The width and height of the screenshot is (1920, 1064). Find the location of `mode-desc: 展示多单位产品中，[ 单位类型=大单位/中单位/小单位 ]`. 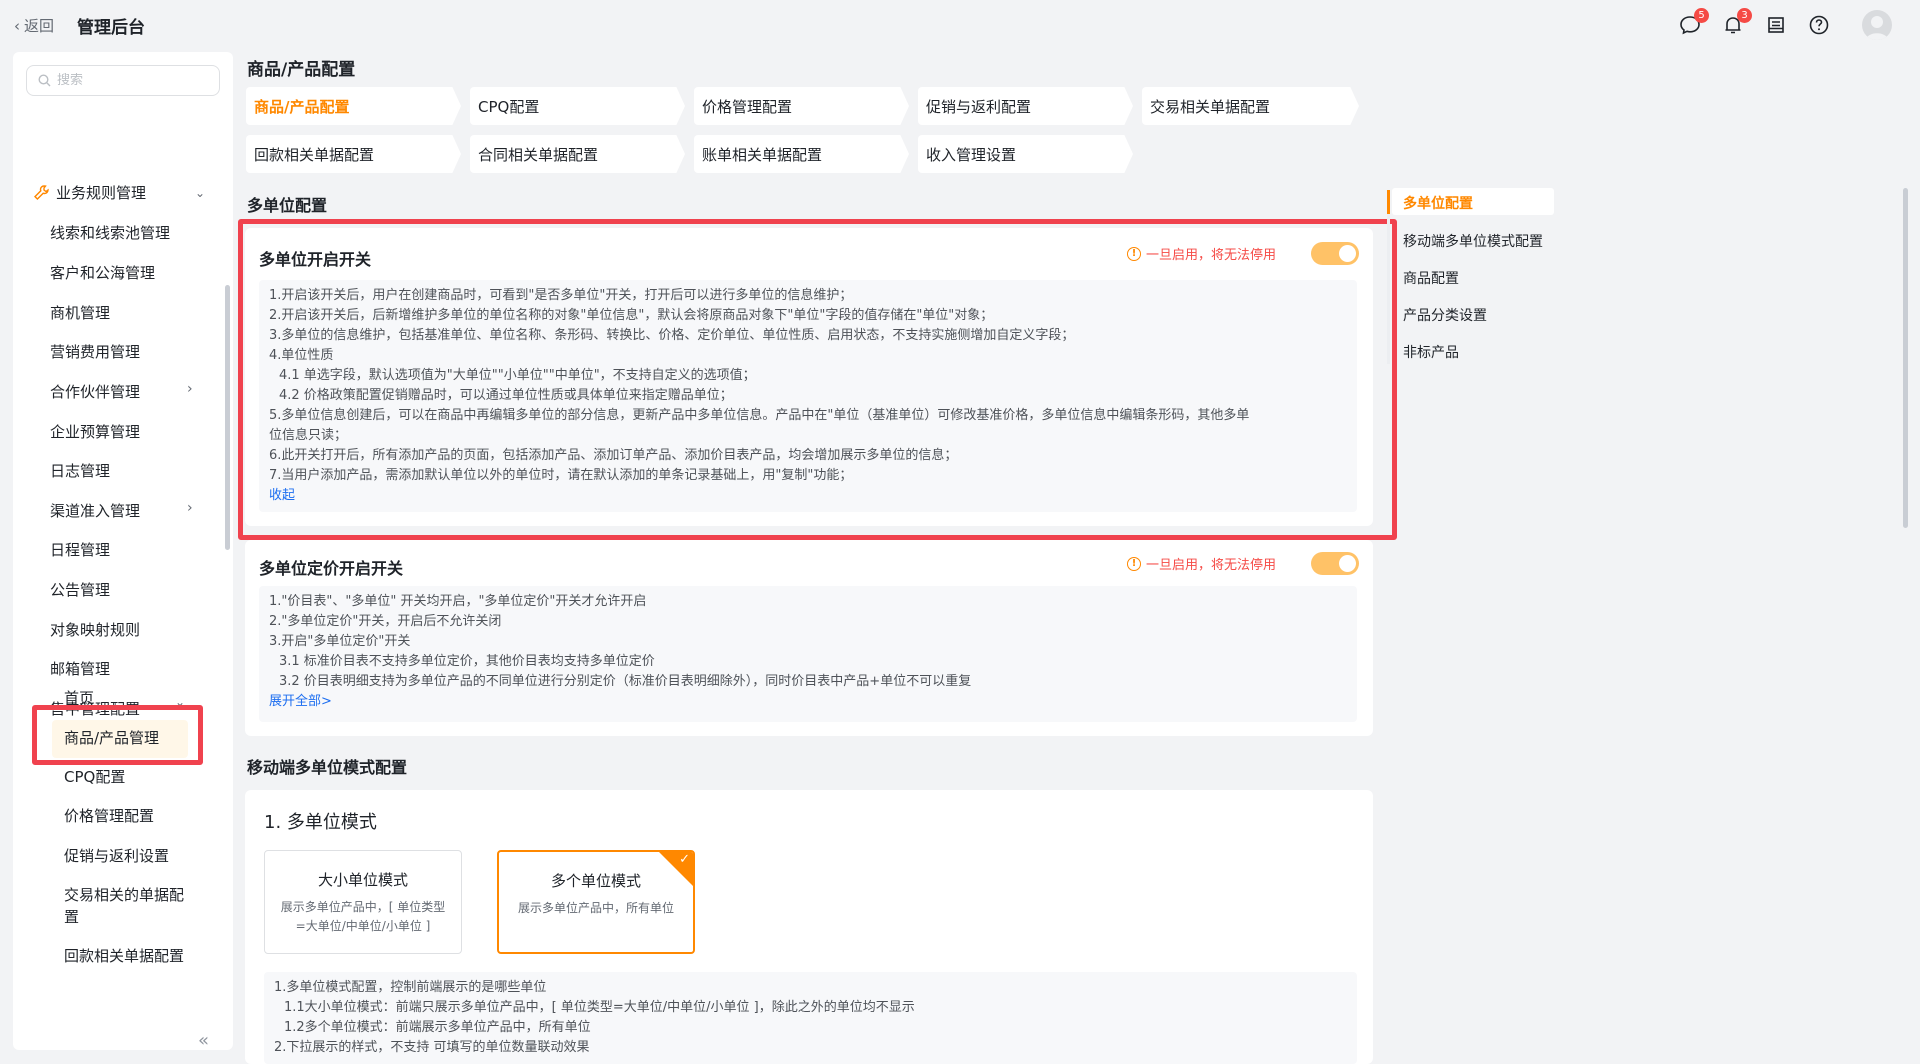

mode-desc: 展示多单位产品中，[ 单位类型=大单位/中单位/小单位 ] is located at coordinates (363, 916).